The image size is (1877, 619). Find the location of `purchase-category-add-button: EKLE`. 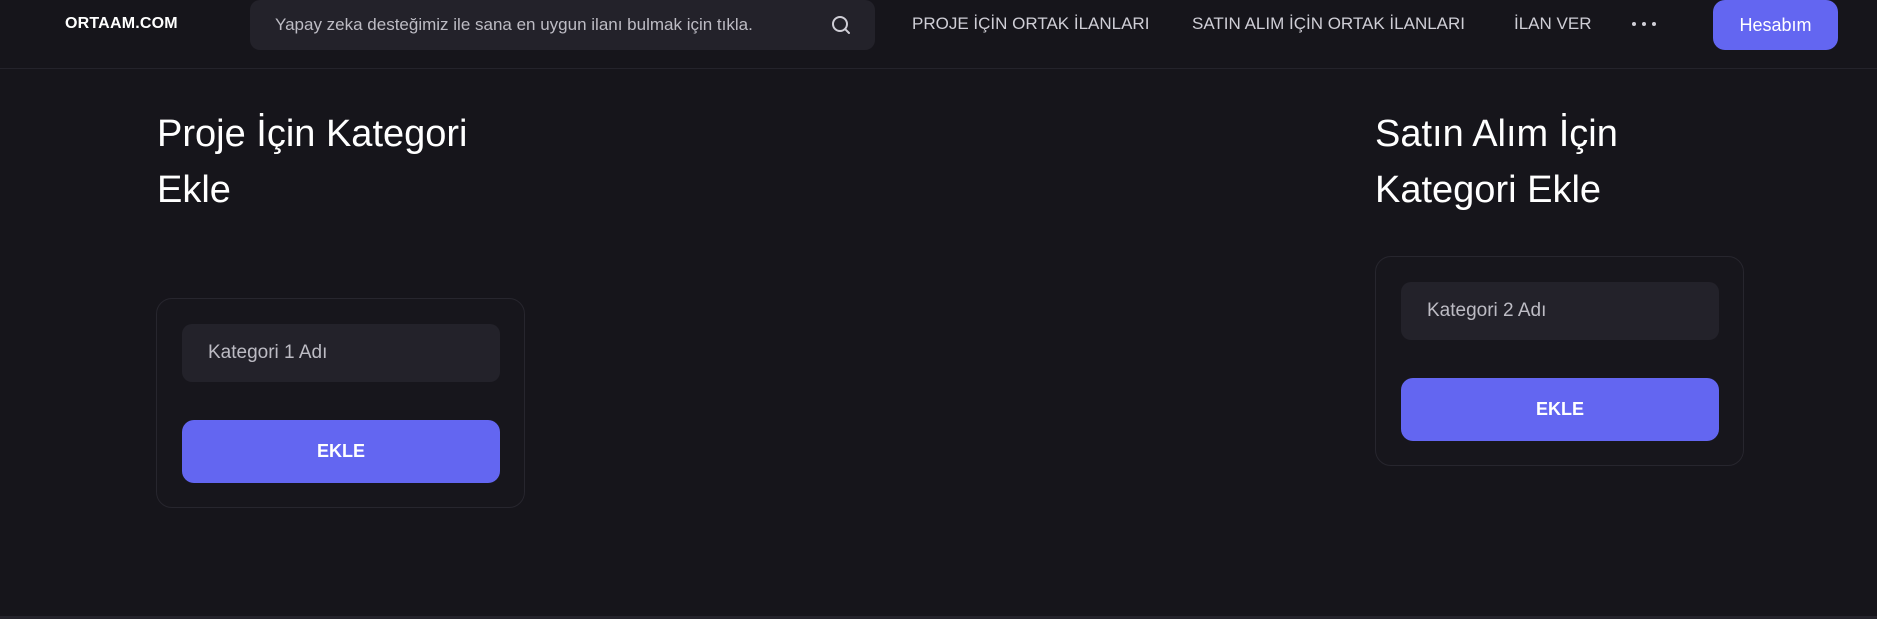

purchase-category-add-button: EKLE is located at coordinates (1560, 409).